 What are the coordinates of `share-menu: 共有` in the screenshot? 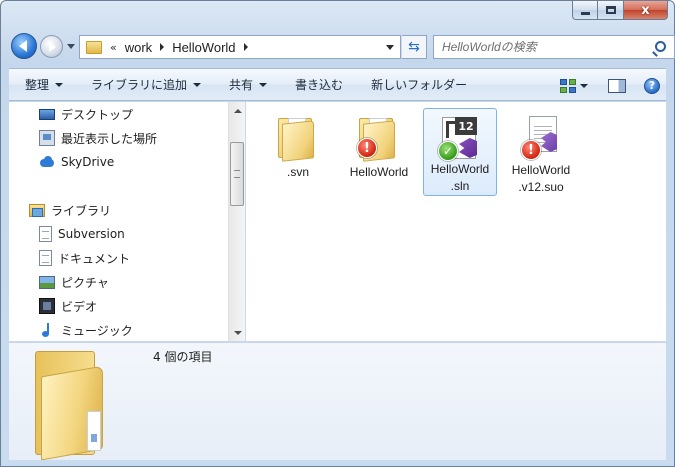 It's located at (248, 84).